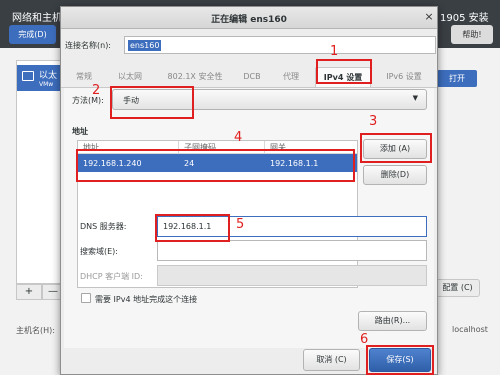  What do you see at coordinates (86, 298) in the screenshot?
I see `require-ipv4-checkbox` at bounding box center [86, 298].